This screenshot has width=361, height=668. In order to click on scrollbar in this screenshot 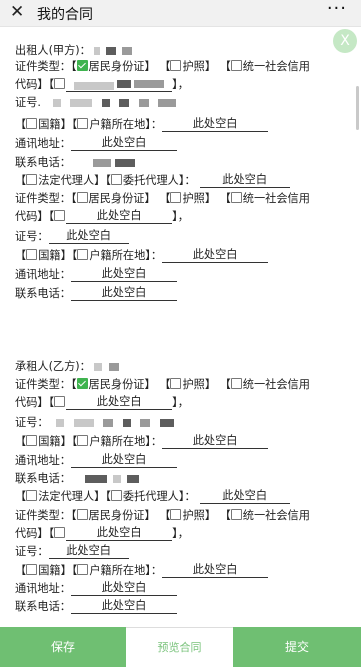, I will do `click(357, 108)`.